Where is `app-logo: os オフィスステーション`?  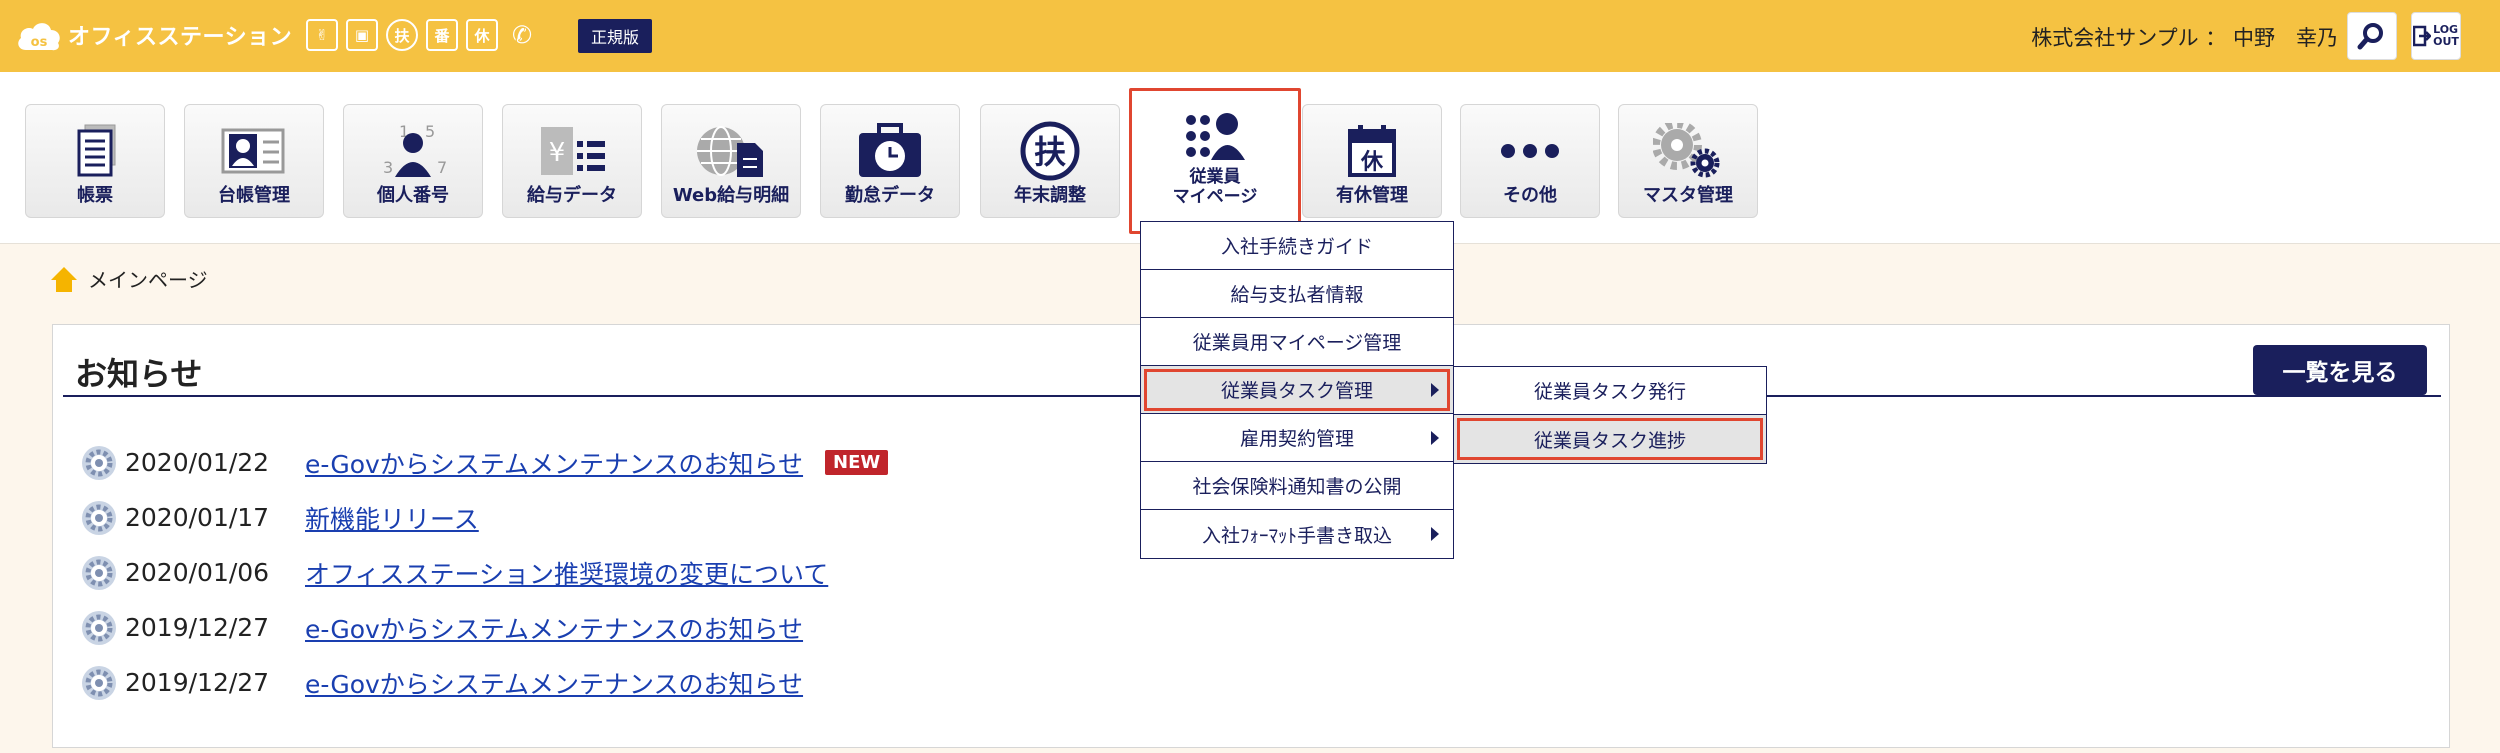 app-logo: os オフィスステーション is located at coordinates (153, 35).